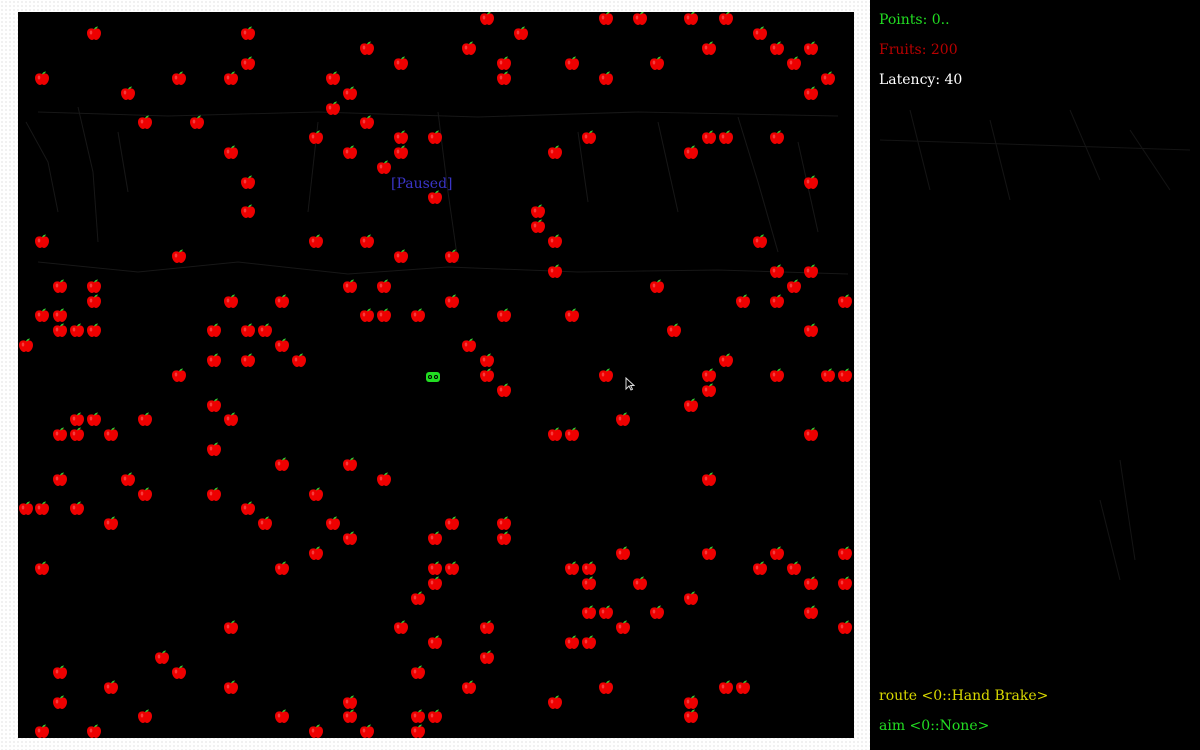 The height and width of the screenshot is (750, 1200). What do you see at coordinates (422, 184) in the screenshot?
I see `paused-status: [Paused]` at bounding box center [422, 184].